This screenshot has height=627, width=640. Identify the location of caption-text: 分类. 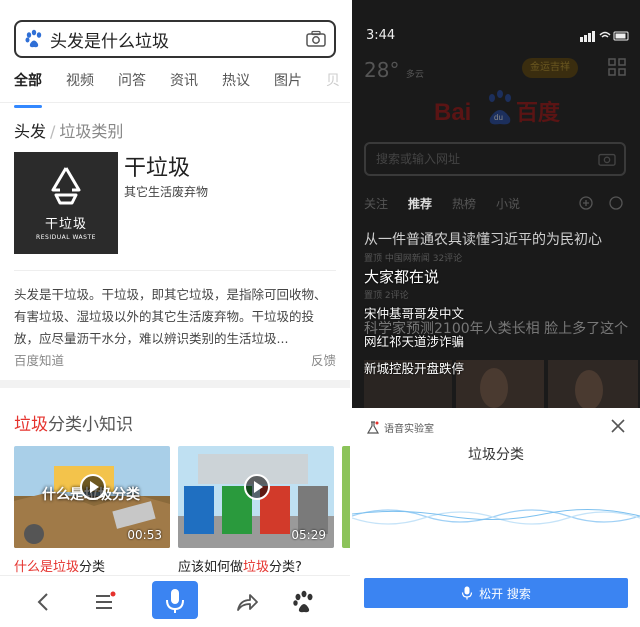
(92, 567).